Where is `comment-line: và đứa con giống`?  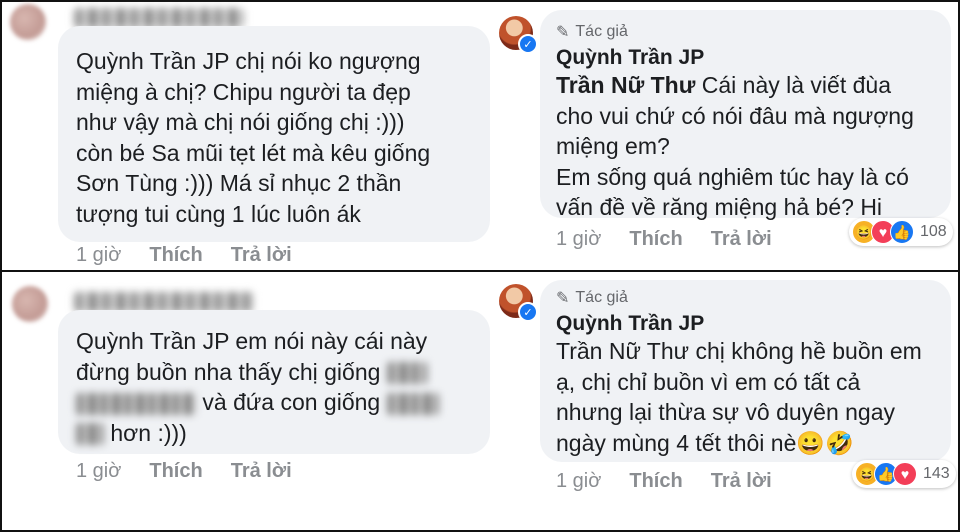
comment-line: và đứa con giống is located at coordinates (291, 402).